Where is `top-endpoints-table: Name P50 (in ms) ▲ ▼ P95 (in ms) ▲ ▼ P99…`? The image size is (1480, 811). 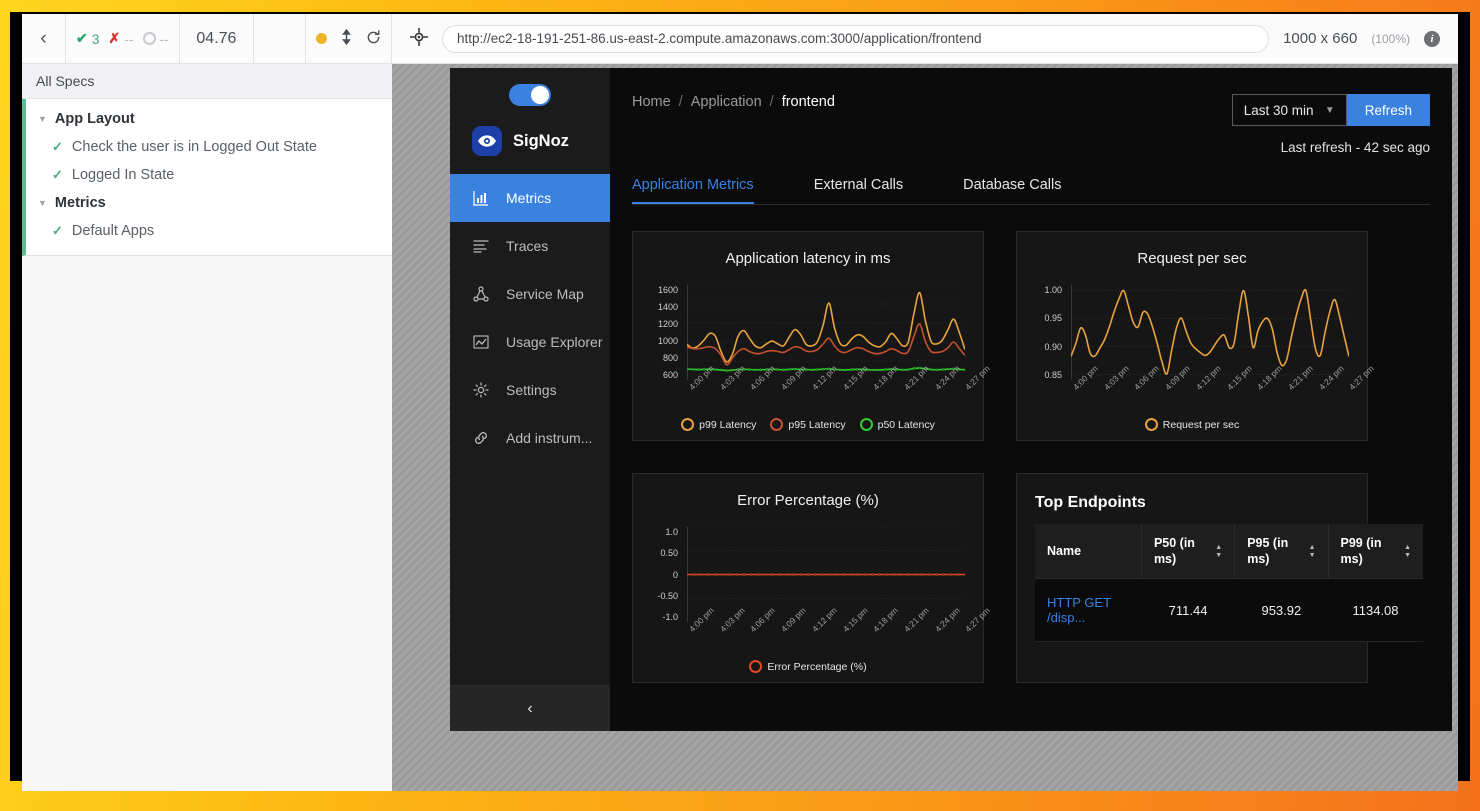
top-endpoints-table: Name P50 (in ms) ▲ ▼ P95 (in ms) ▲ ▼ P99… is located at coordinates (1229, 583).